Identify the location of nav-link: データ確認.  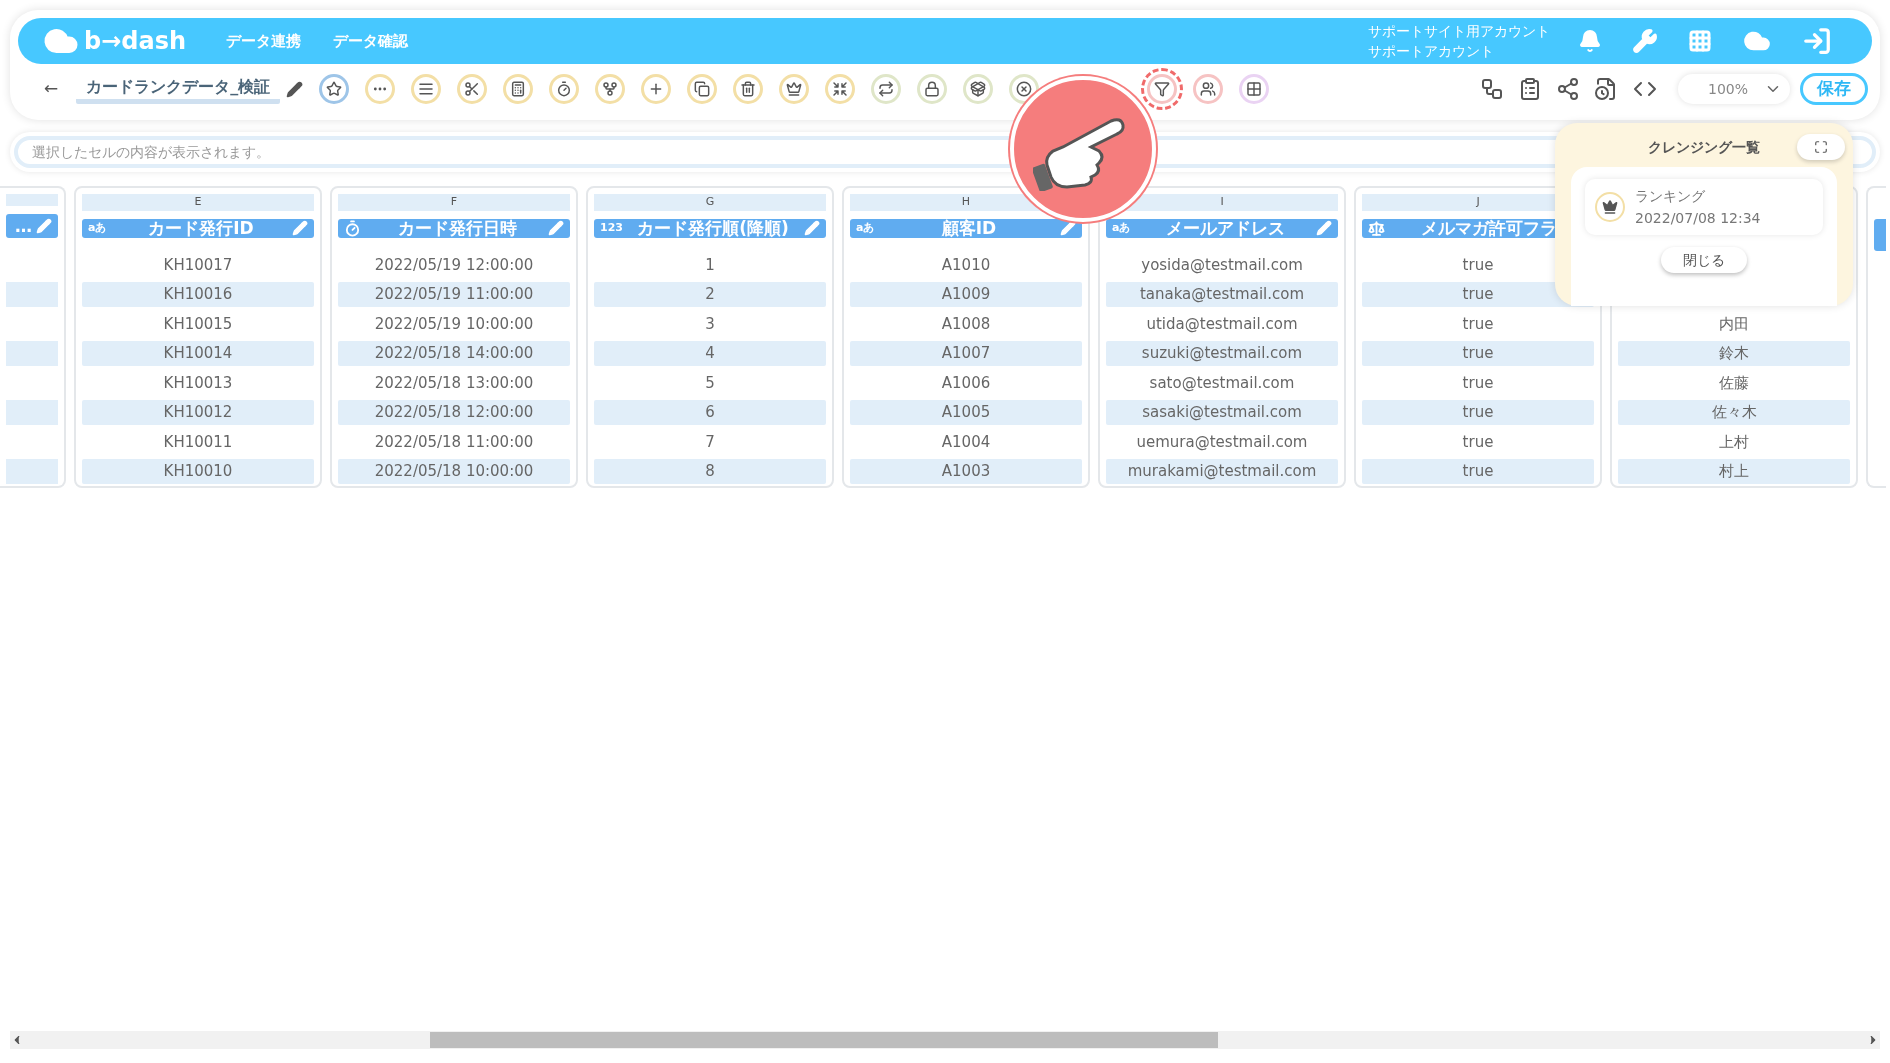
(371, 41).